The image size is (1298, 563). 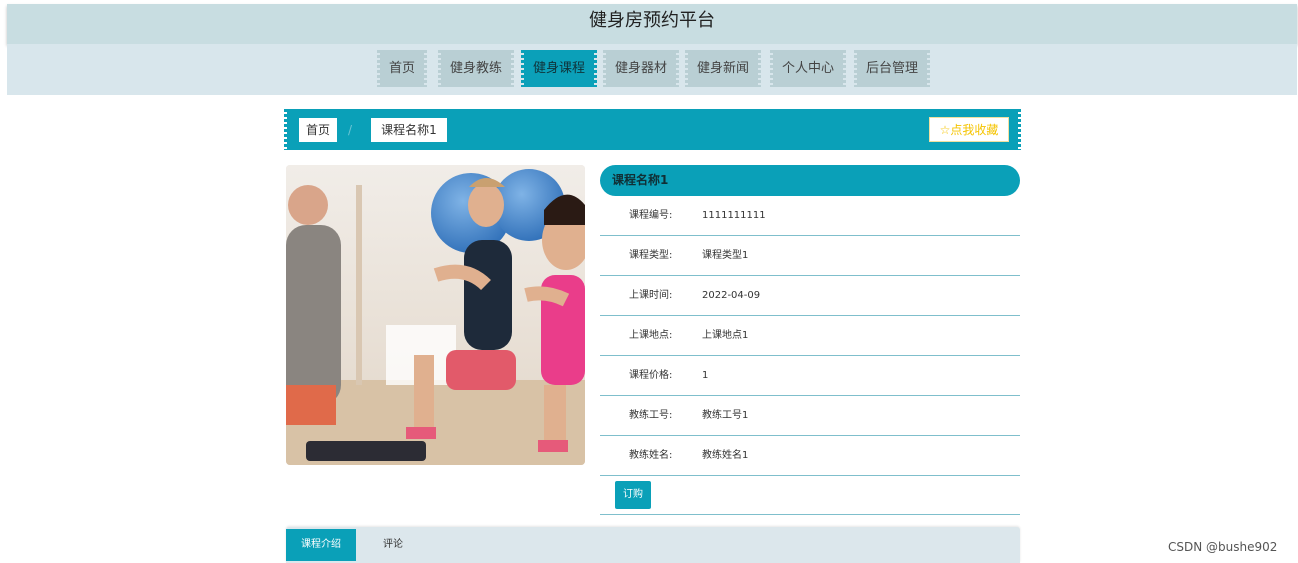 I want to click on info-row-class-location: 上课地点: 上课地点1, so click(x=810, y=336).